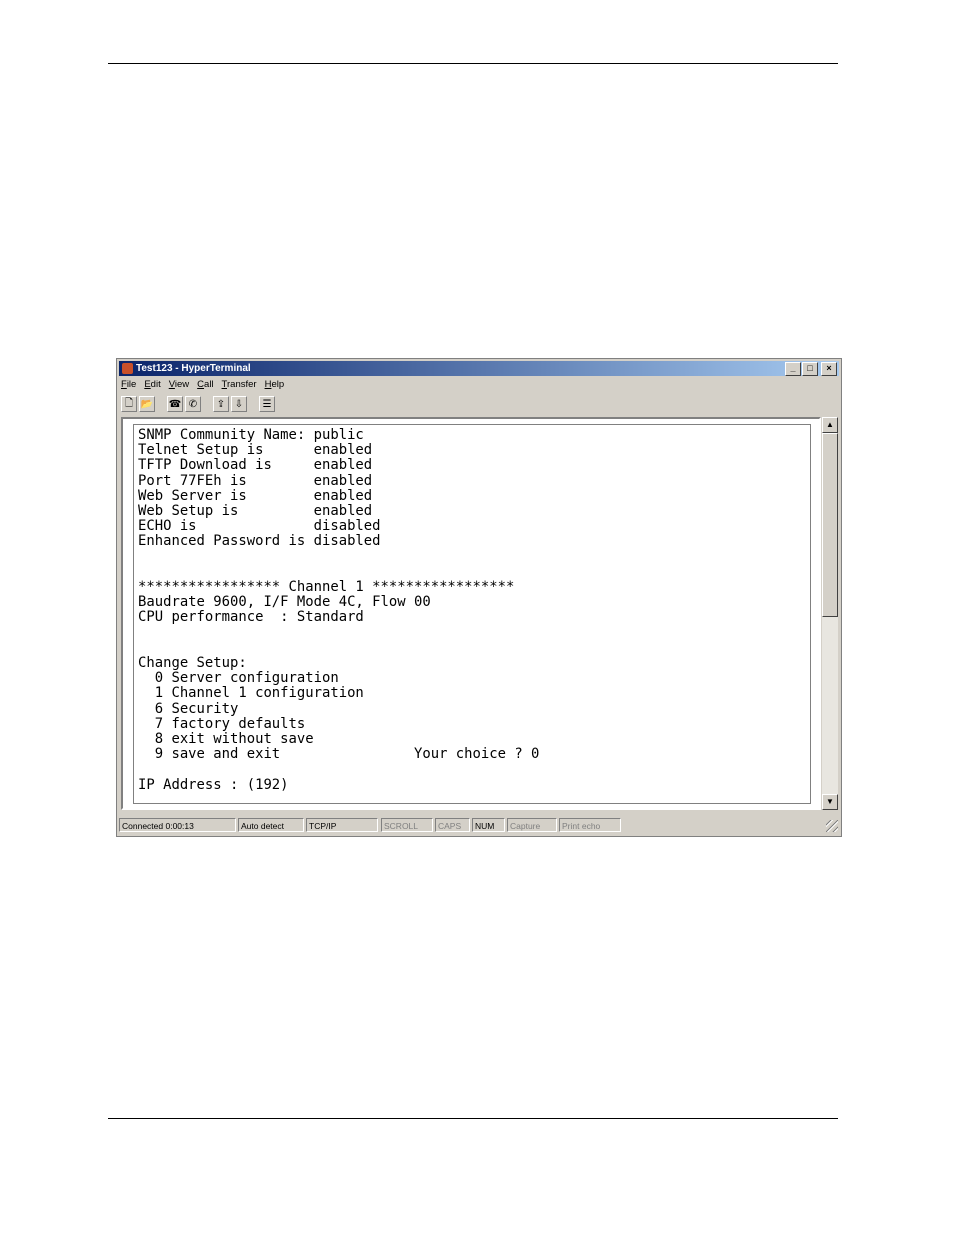 The width and height of the screenshot is (954, 1235). What do you see at coordinates (188, 708) in the screenshot?
I see `terminal-line: 6 Security` at bounding box center [188, 708].